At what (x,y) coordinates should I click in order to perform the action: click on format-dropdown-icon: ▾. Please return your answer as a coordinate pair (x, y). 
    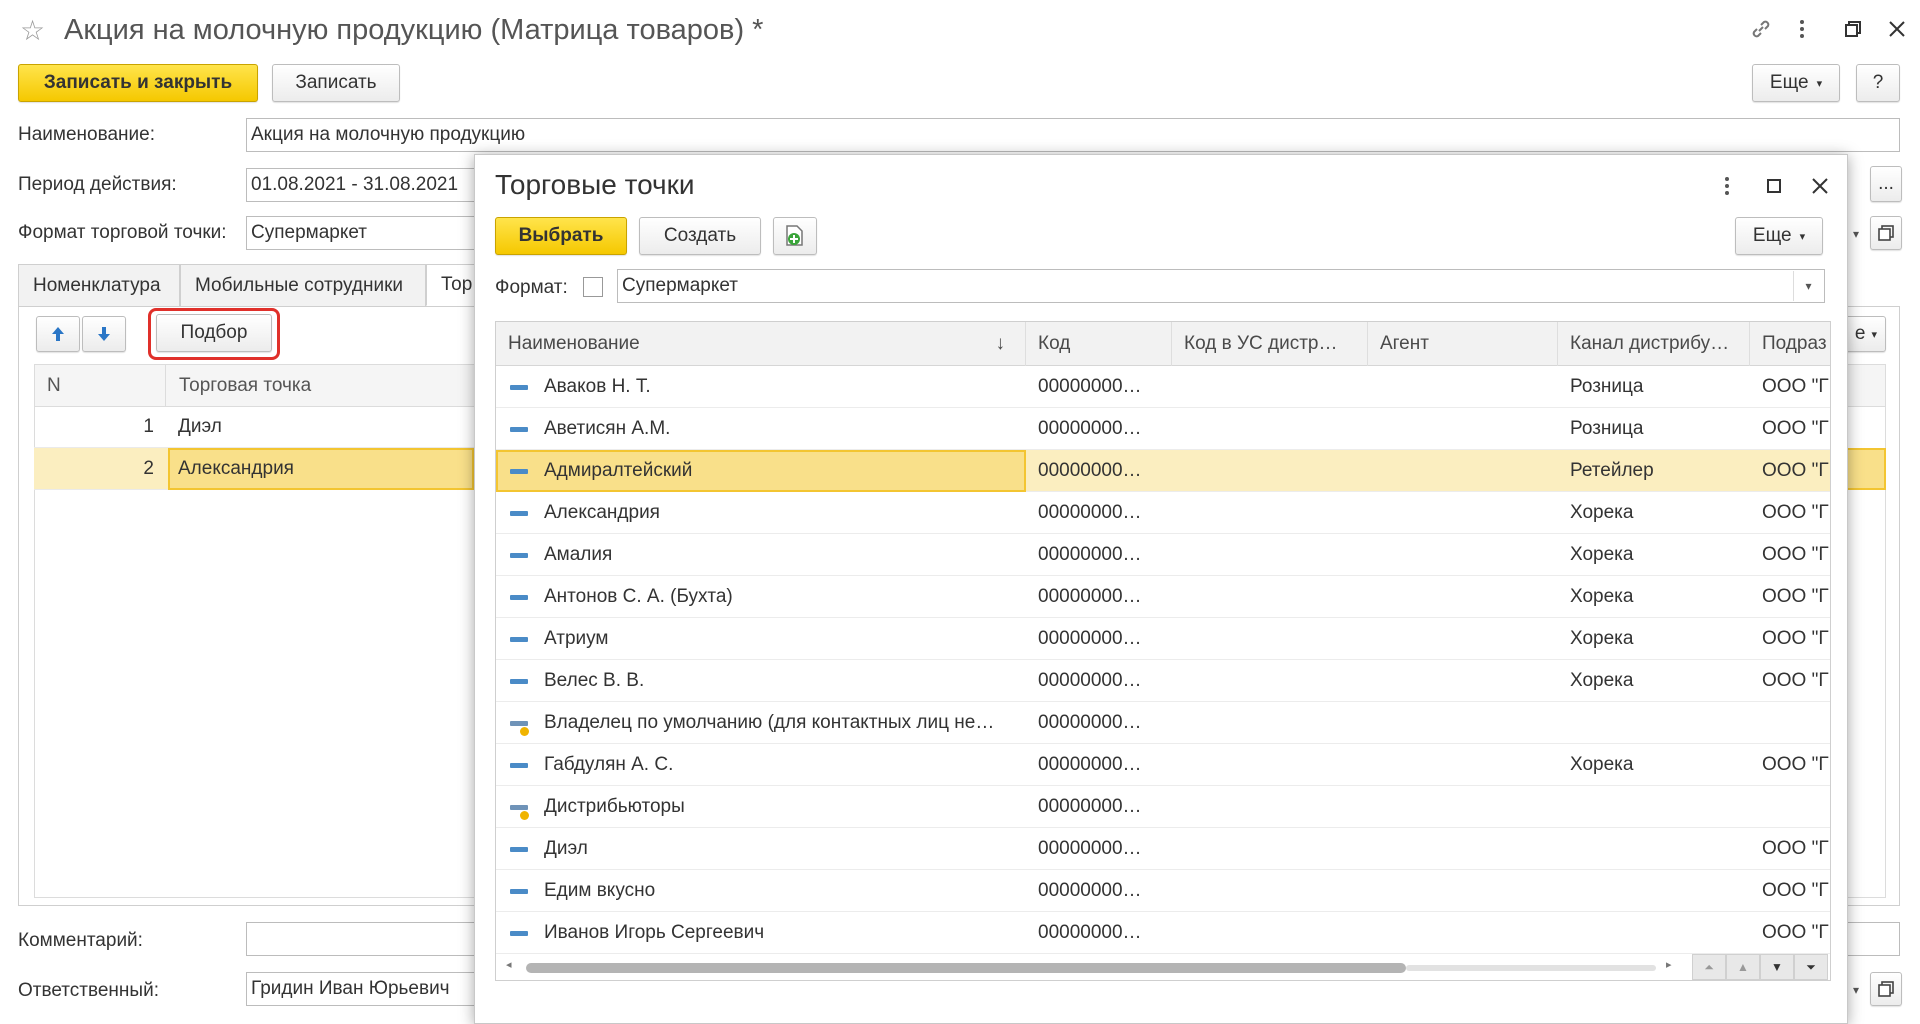
    Looking at the image, I should click on (1856, 234).